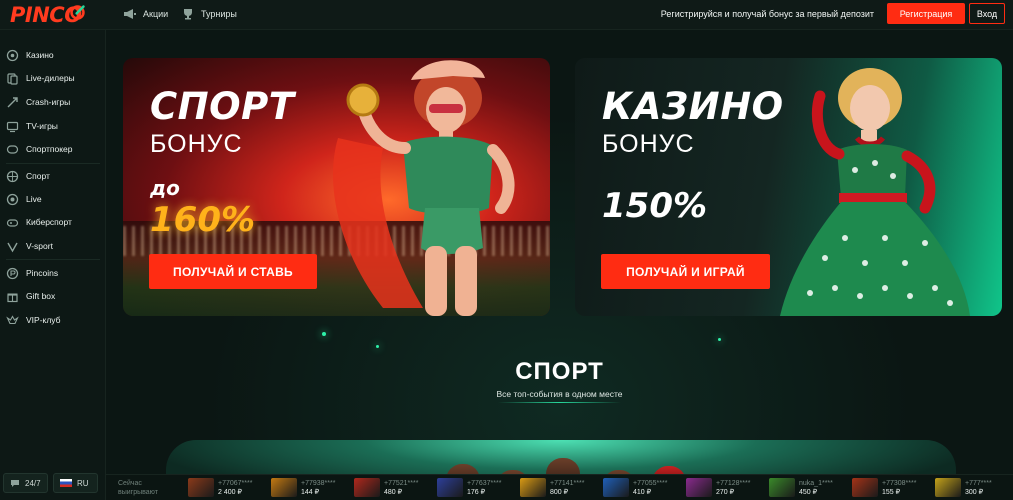  I want to click on sidebar-item-tv: TV-игры, so click(32, 126).